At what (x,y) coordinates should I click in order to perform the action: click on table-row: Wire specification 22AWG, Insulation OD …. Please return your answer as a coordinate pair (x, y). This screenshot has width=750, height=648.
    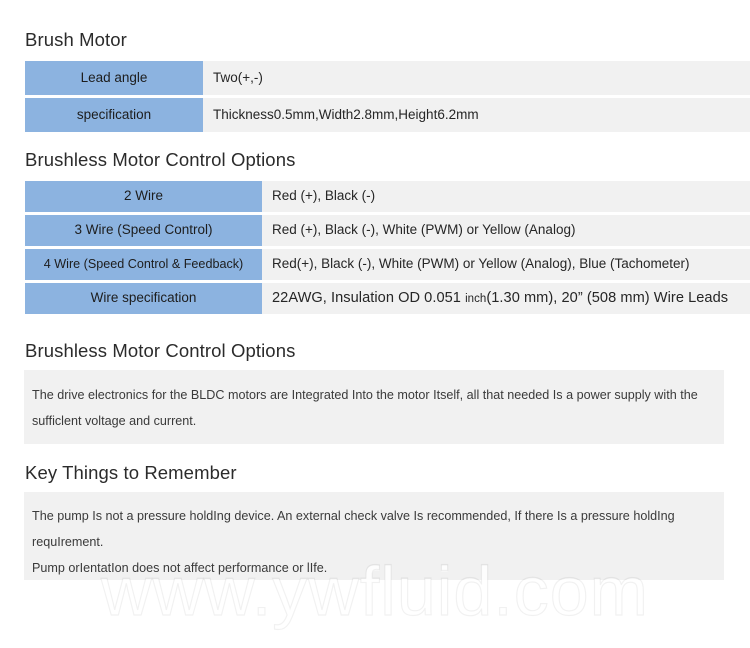
    Looking at the image, I should click on (387, 298).